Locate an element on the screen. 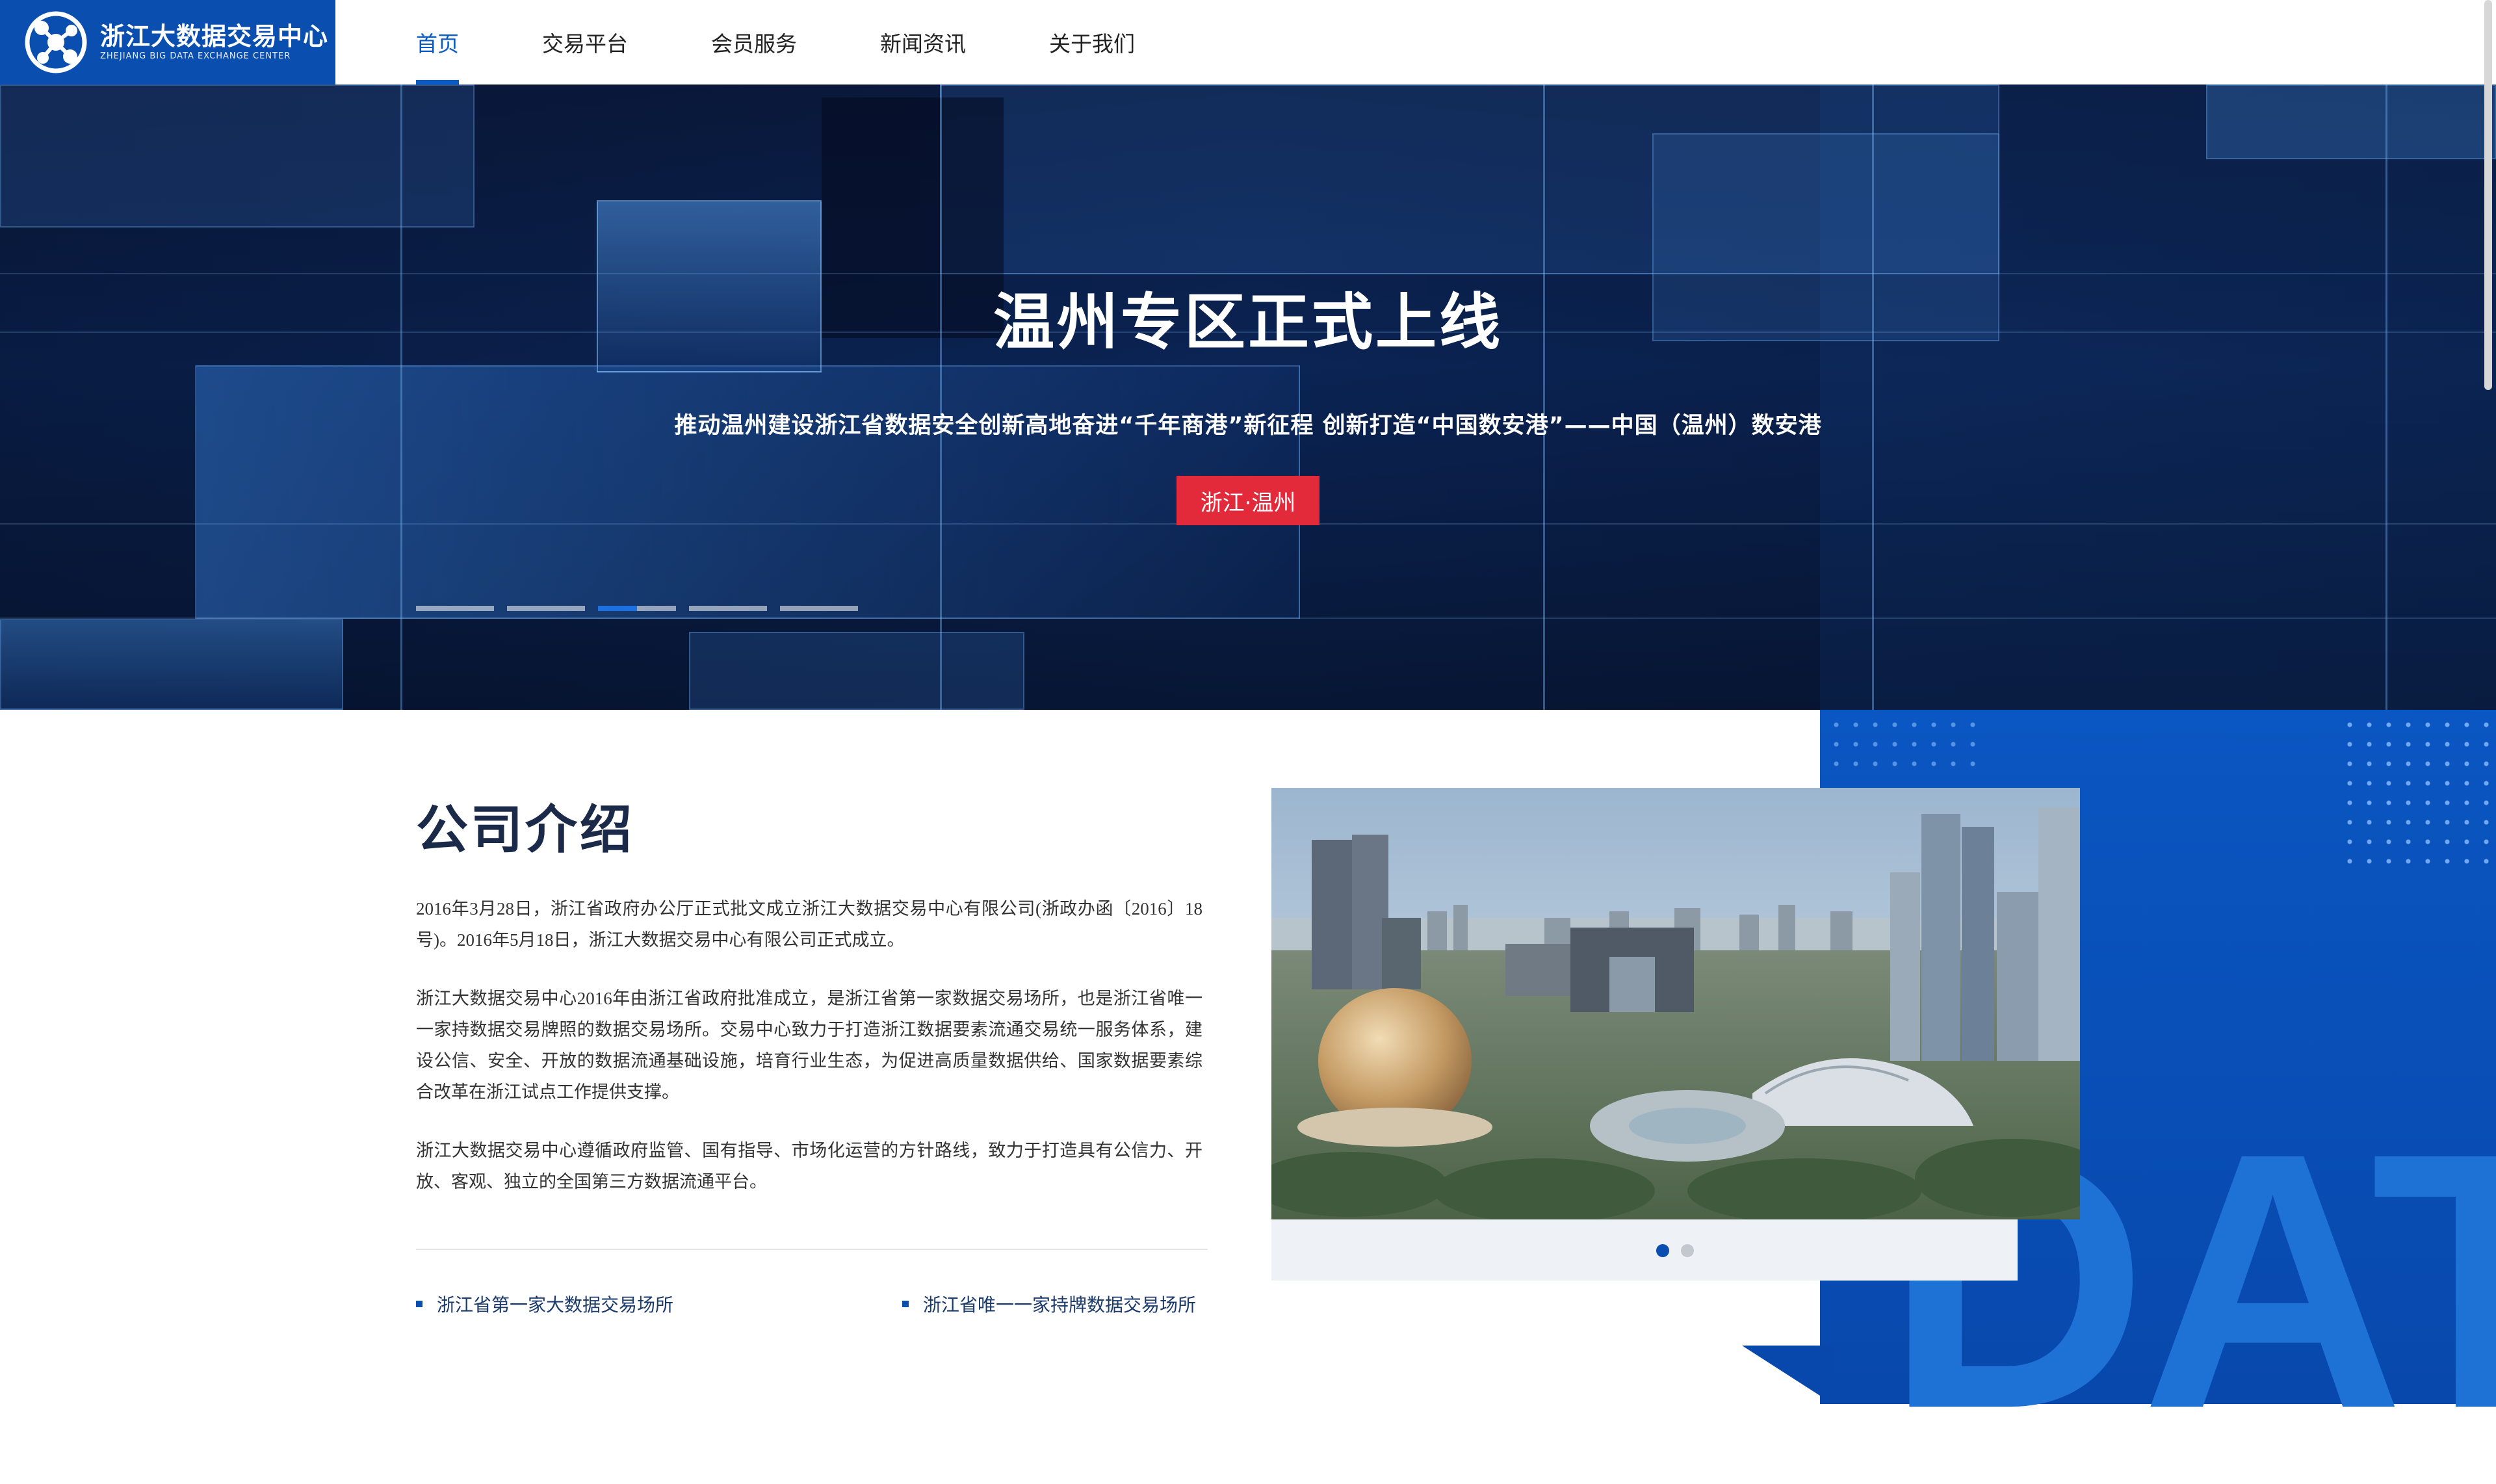  feature-item: 浙江省唯一一家持牌数据交易场所 is located at coordinates (1049, 1304).